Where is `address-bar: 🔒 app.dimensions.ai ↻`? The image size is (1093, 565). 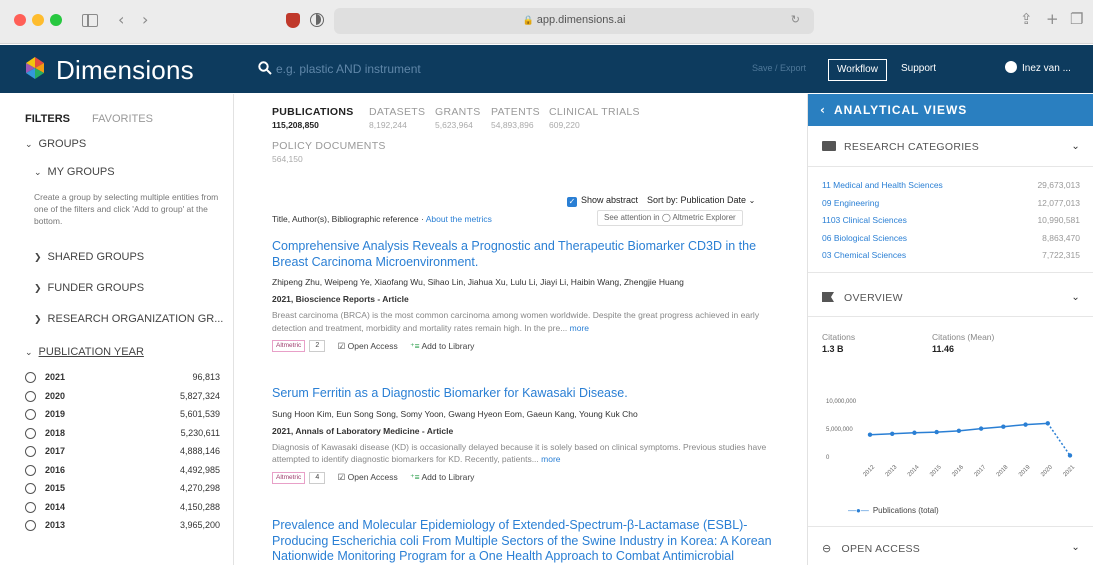 address-bar: 🔒 app.dimensions.ai ↻ is located at coordinates (574, 21).